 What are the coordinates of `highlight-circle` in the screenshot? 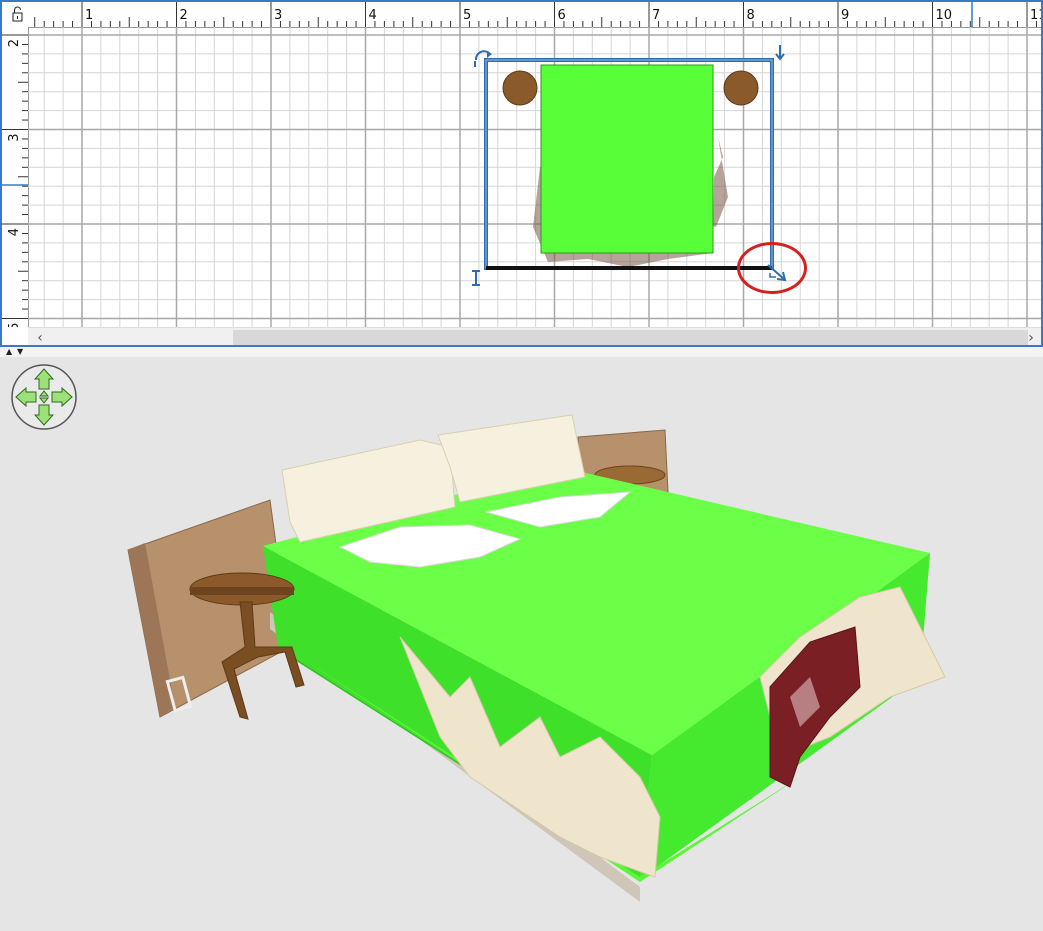 It's located at (772, 268).